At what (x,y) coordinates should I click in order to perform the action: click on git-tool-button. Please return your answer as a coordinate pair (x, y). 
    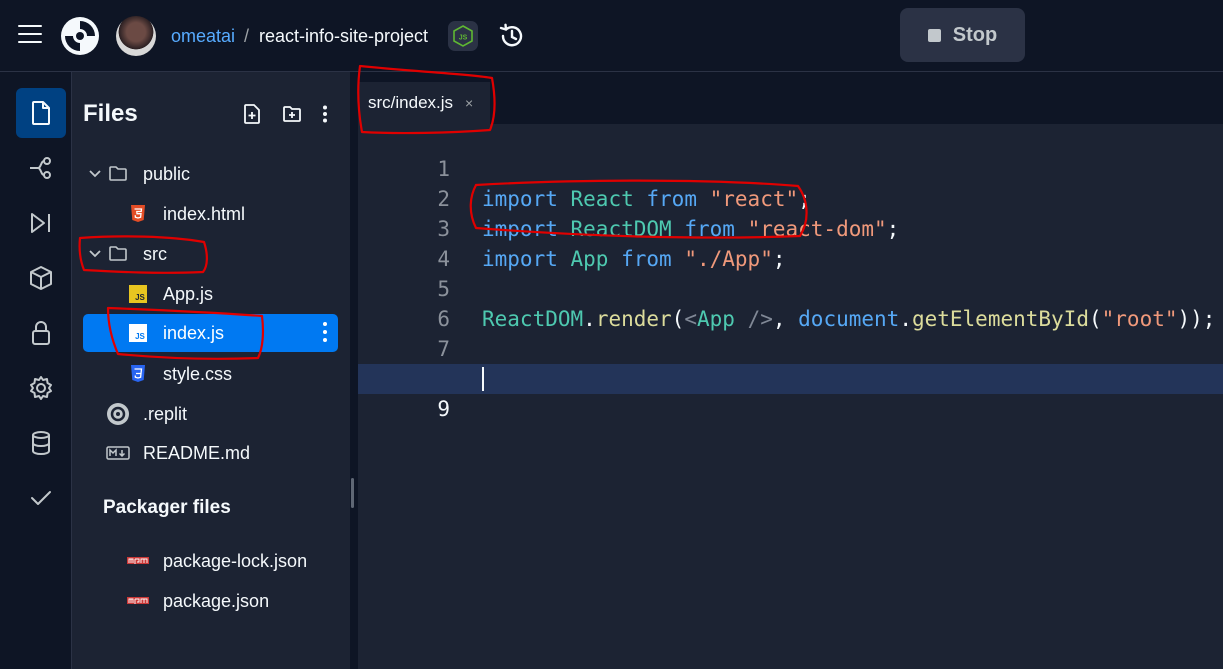
    Looking at the image, I should click on (41, 168).